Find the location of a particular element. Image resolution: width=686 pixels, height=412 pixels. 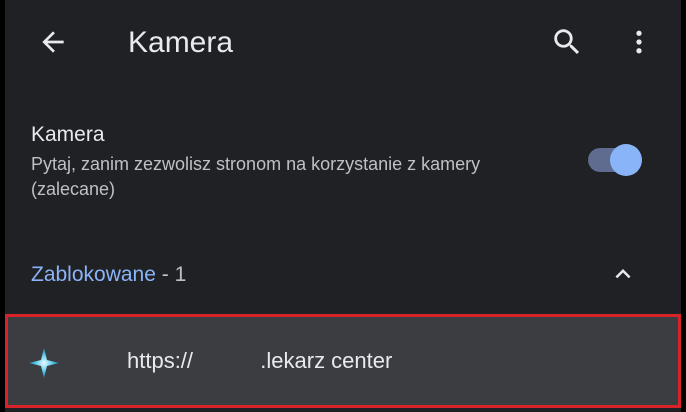

arrow-left-icon is located at coordinates (53, 42).